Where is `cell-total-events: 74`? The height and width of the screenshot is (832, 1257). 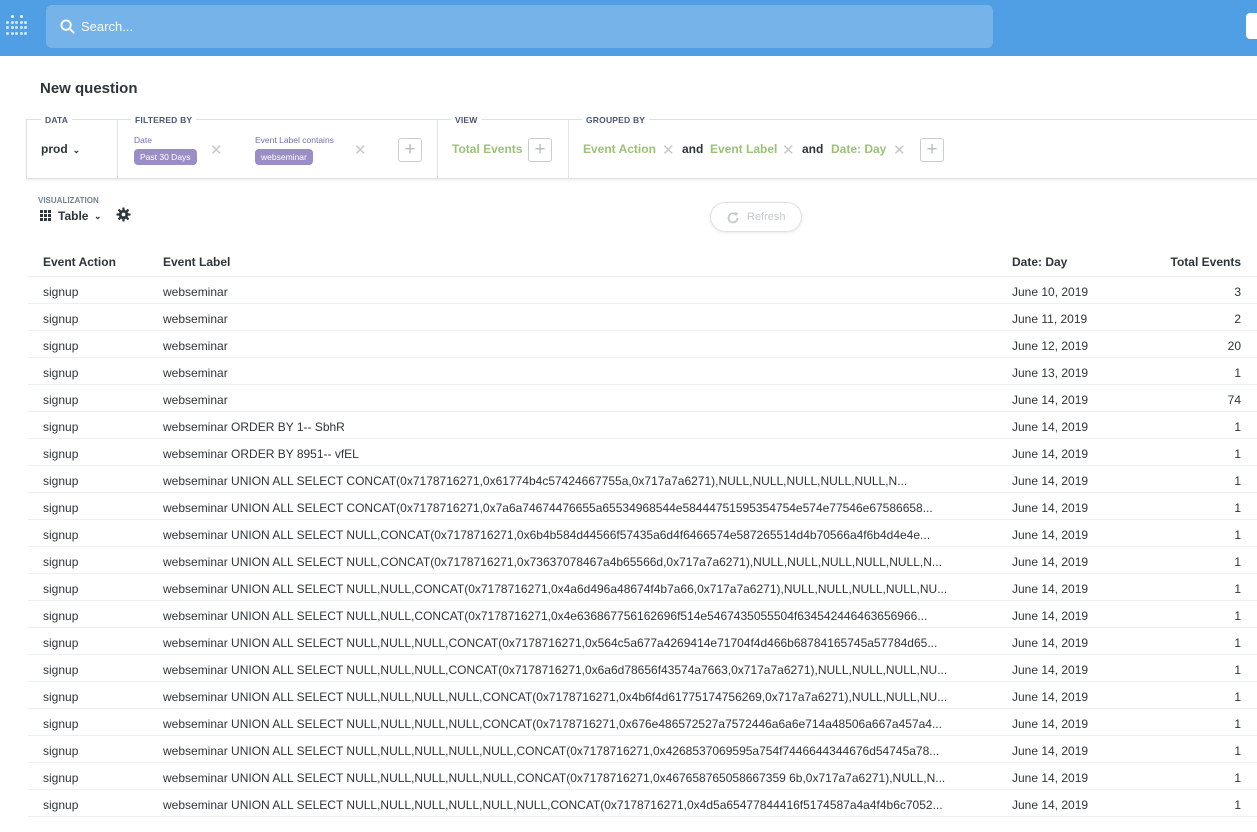 cell-total-events: 74 is located at coordinates (1234, 400).